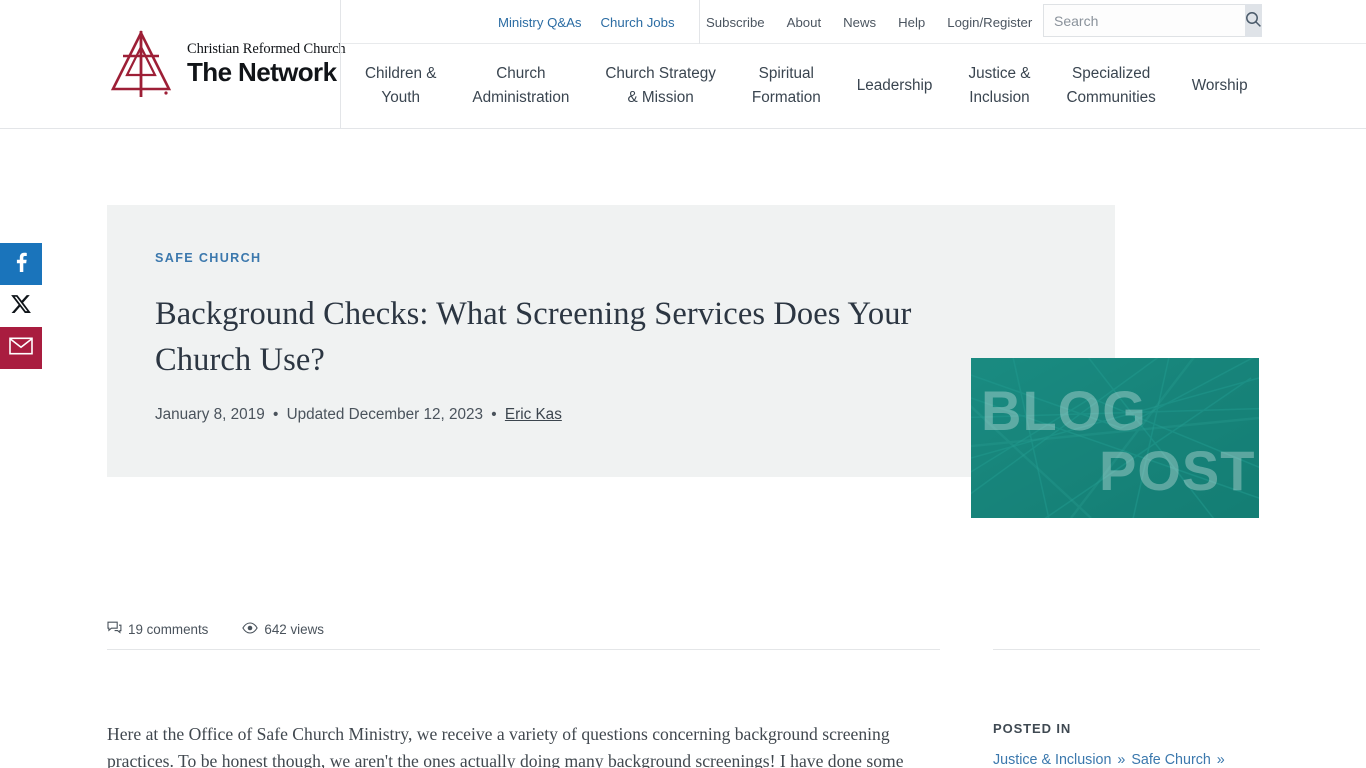  I want to click on share-x-twitter-button, so click(21, 306).